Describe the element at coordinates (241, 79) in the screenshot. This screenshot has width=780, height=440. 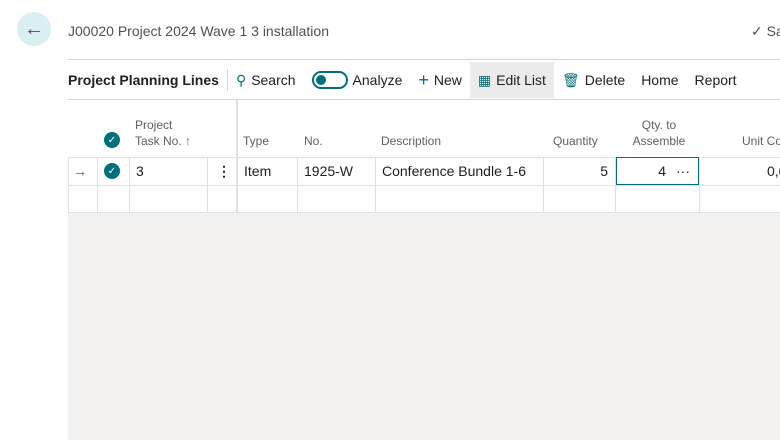
I see `search-icon: ⚲` at that location.